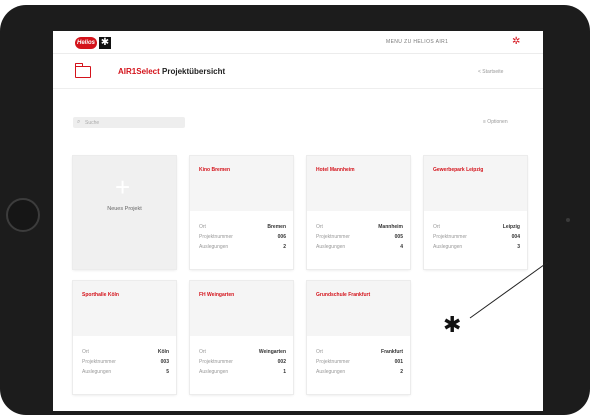 This screenshot has width=590, height=420. I want to click on annotation-line, so click(509, 290).